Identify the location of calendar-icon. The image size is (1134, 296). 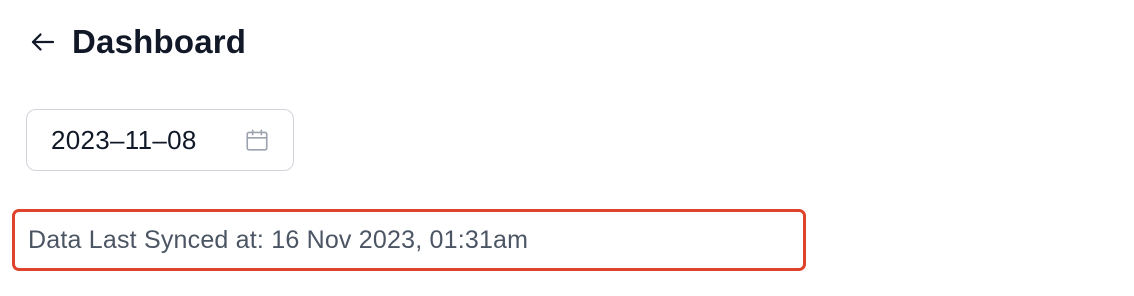
(257, 140).